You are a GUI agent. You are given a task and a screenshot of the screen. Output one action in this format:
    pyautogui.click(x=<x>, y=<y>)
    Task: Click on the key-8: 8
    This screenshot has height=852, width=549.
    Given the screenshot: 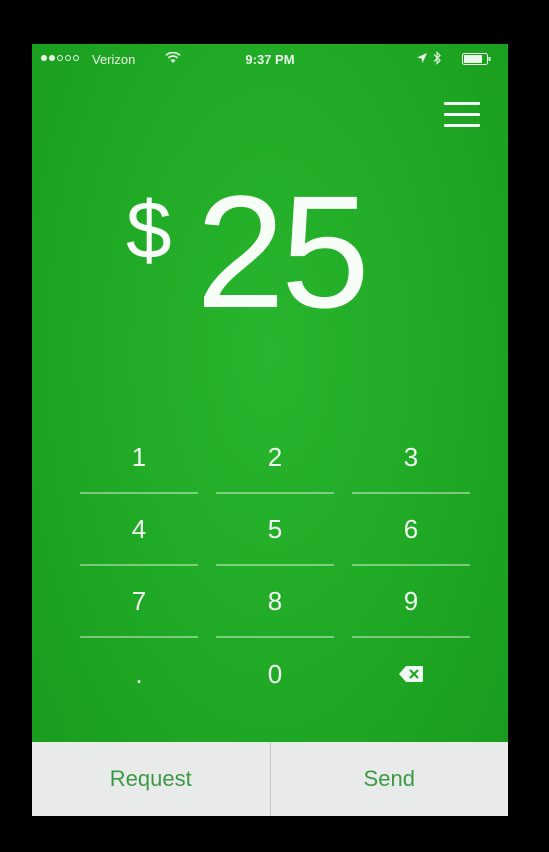 What is the action you would take?
    pyautogui.click(x=275, y=602)
    